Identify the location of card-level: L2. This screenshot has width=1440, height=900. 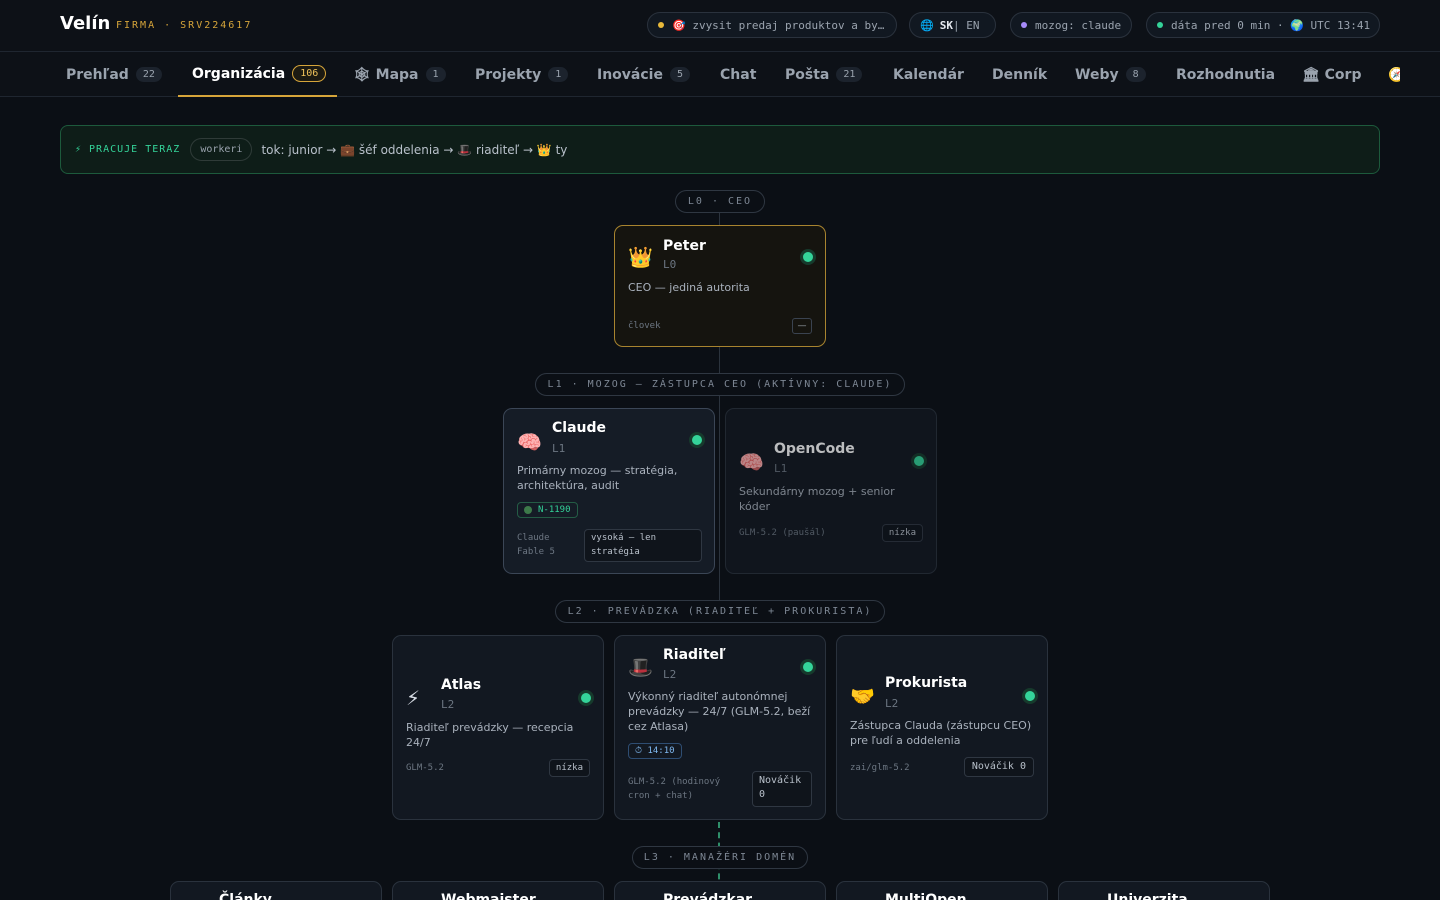
(448, 704).